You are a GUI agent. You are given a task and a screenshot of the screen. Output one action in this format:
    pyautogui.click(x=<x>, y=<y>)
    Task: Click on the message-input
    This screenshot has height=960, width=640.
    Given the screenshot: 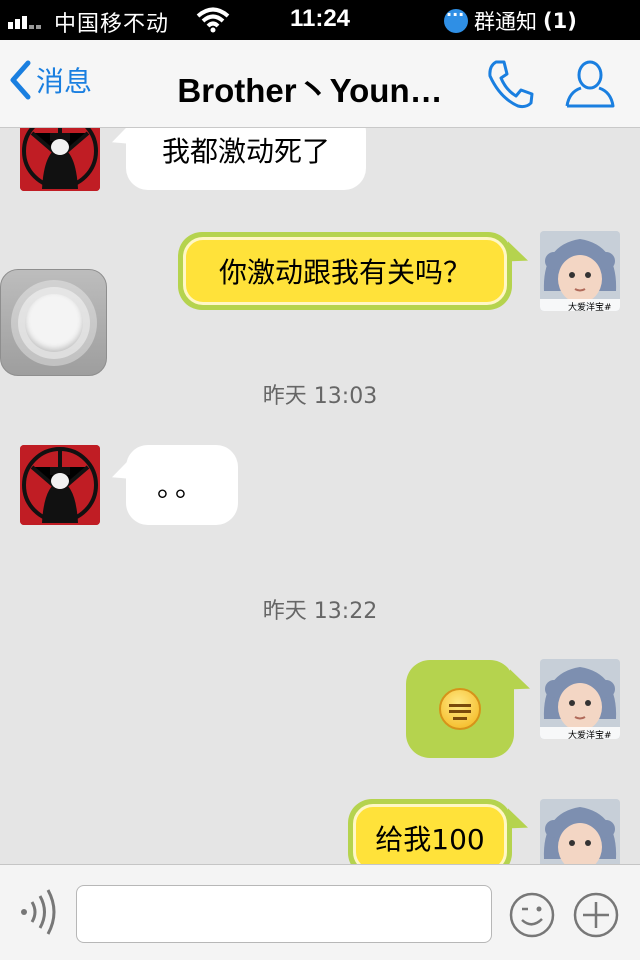 What is the action you would take?
    pyautogui.click(x=284, y=914)
    